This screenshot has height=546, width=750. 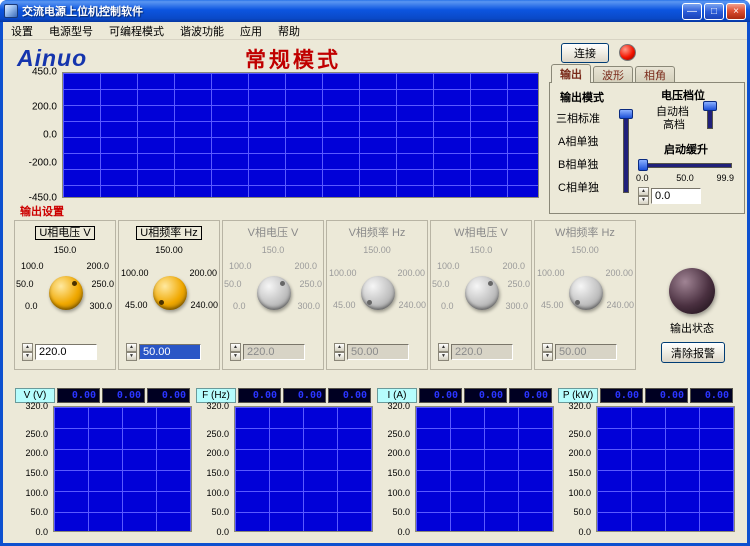 What do you see at coordinates (289, 31) in the screenshot?
I see `menu-help: 帮助` at bounding box center [289, 31].